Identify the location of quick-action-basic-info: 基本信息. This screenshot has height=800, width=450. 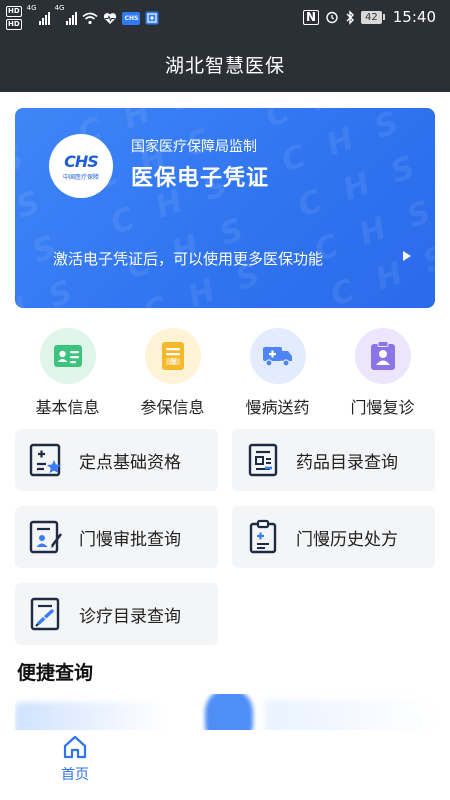
(67, 374).